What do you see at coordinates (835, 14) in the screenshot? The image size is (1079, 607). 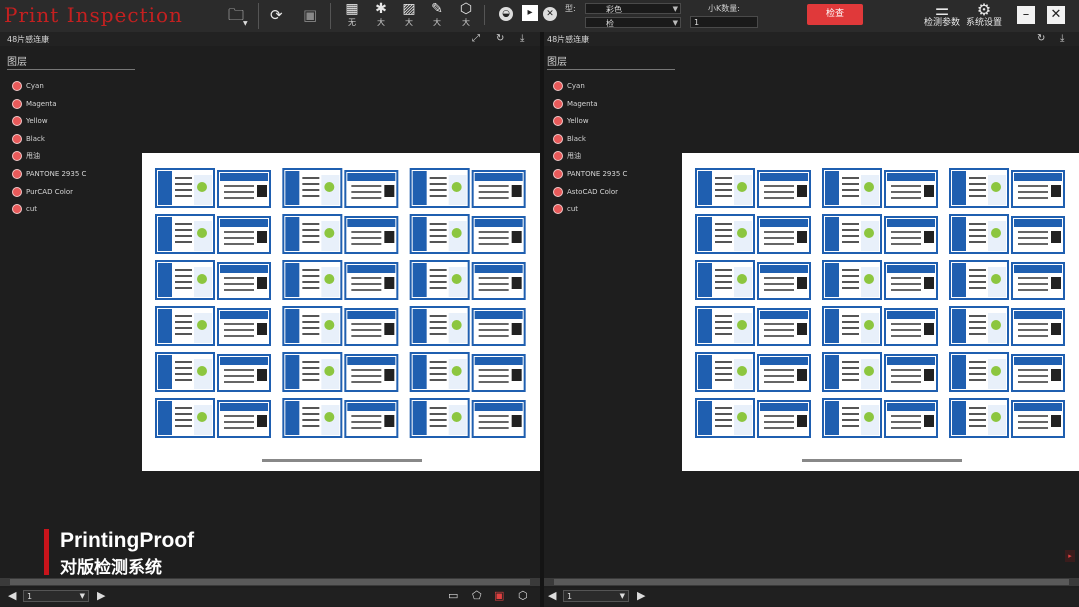 I see `inspect-button: 检查` at bounding box center [835, 14].